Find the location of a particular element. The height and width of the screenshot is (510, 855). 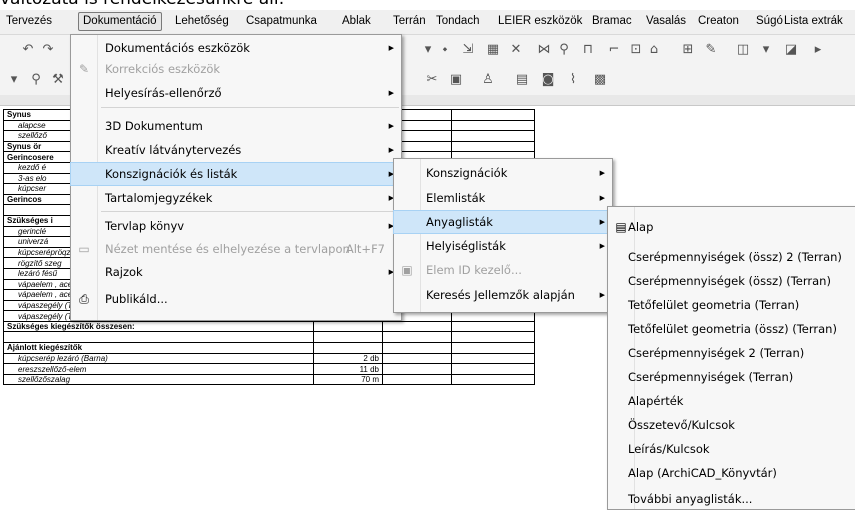

menu-item-tetofelulet-geometria-ossz-terran: Tetőfelület geometria (össz) (Terran) is located at coordinates (731, 329).